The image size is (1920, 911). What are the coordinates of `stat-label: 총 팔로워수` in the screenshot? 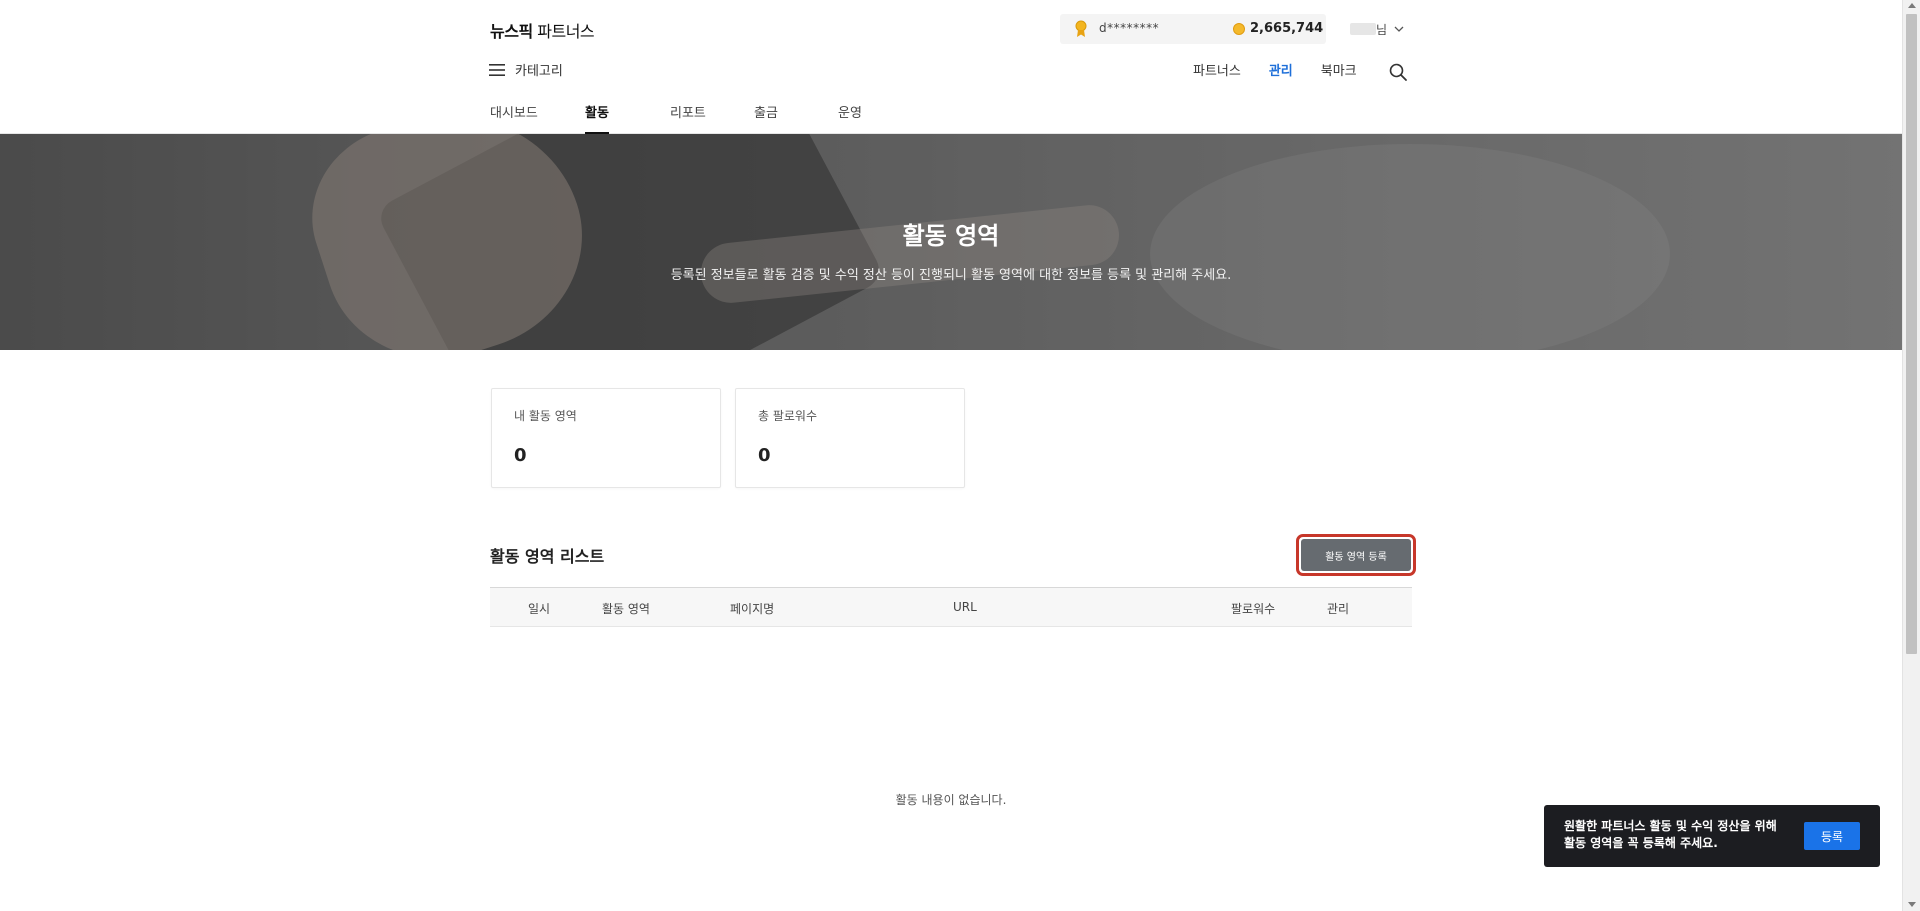 It's located at (788, 416).